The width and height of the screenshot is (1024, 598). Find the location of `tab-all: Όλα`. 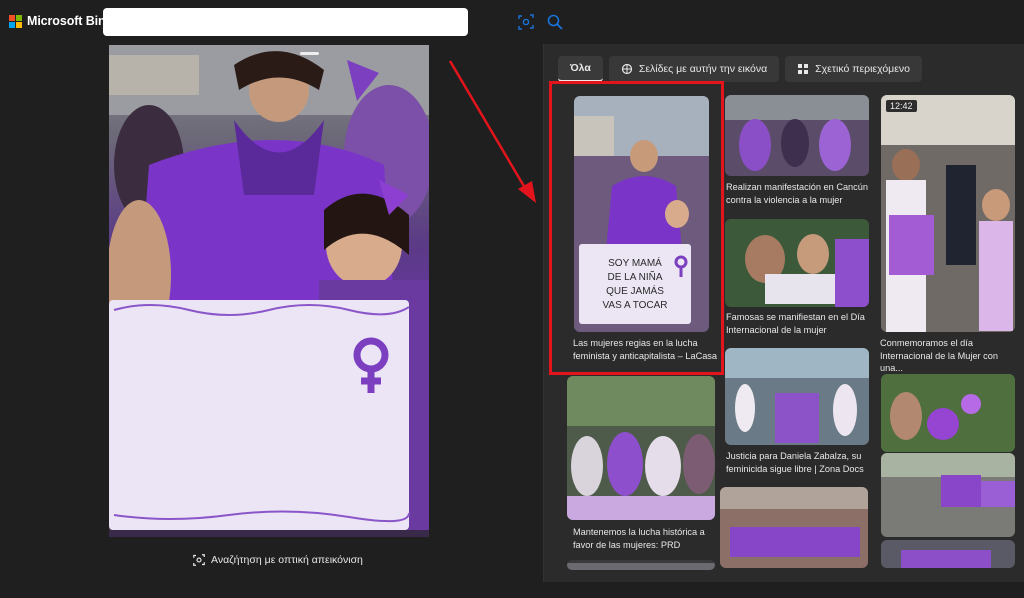

tab-all: Όλα is located at coordinates (580, 69).